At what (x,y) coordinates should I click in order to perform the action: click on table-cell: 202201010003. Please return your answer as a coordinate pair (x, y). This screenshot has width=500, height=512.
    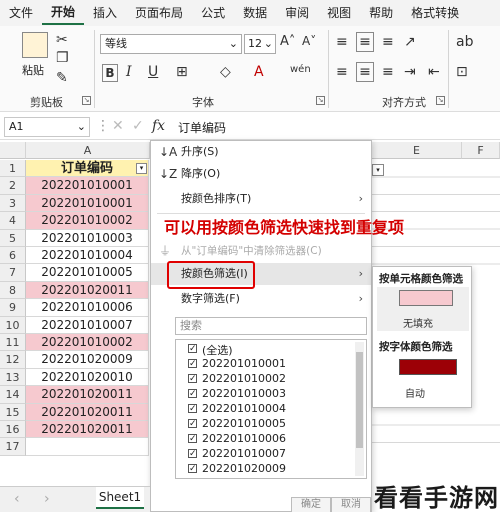
    Looking at the image, I should click on (87, 238).